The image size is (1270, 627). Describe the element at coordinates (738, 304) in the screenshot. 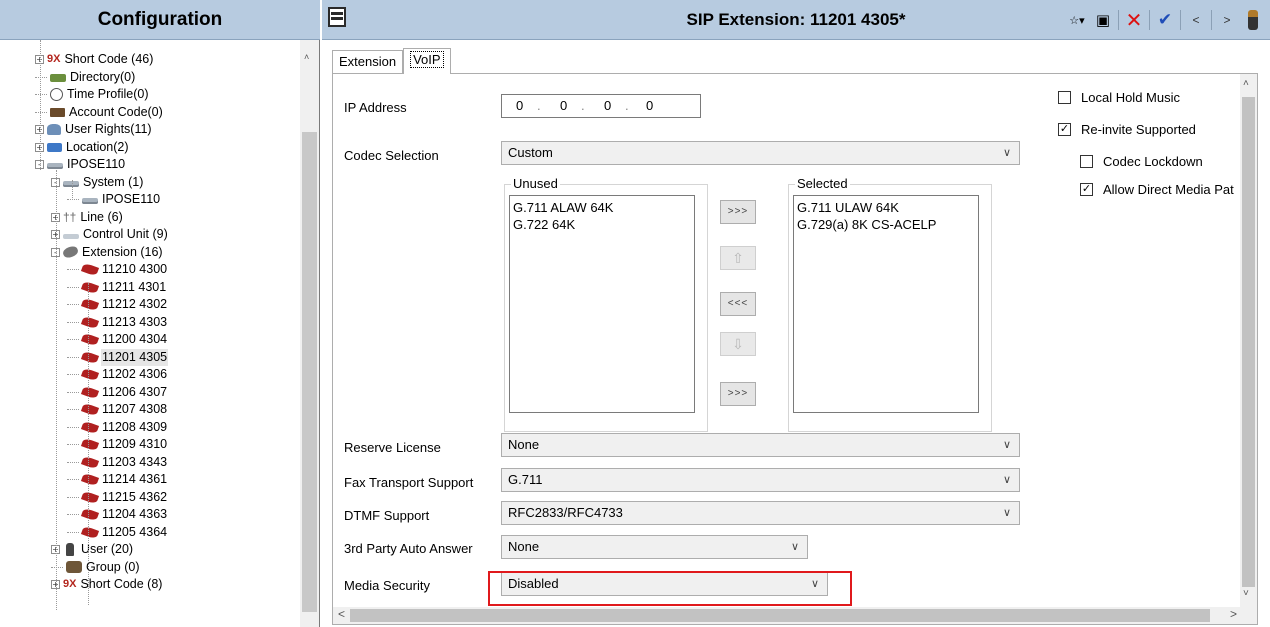

I see `remove-codec-button: <<<` at that location.